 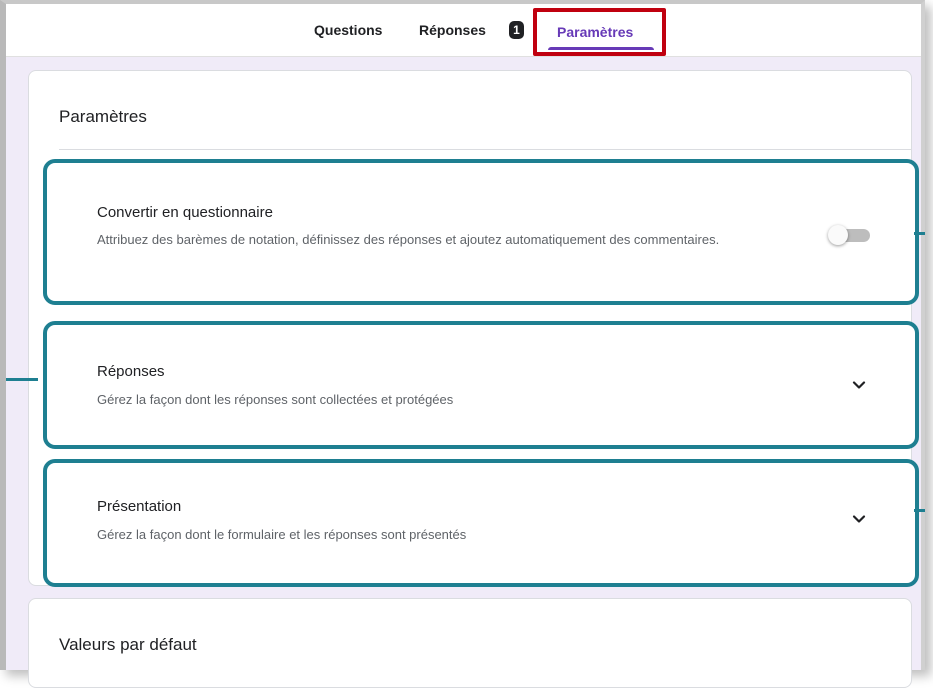 I want to click on tab-reponses: Réponses, so click(x=452, y=30).